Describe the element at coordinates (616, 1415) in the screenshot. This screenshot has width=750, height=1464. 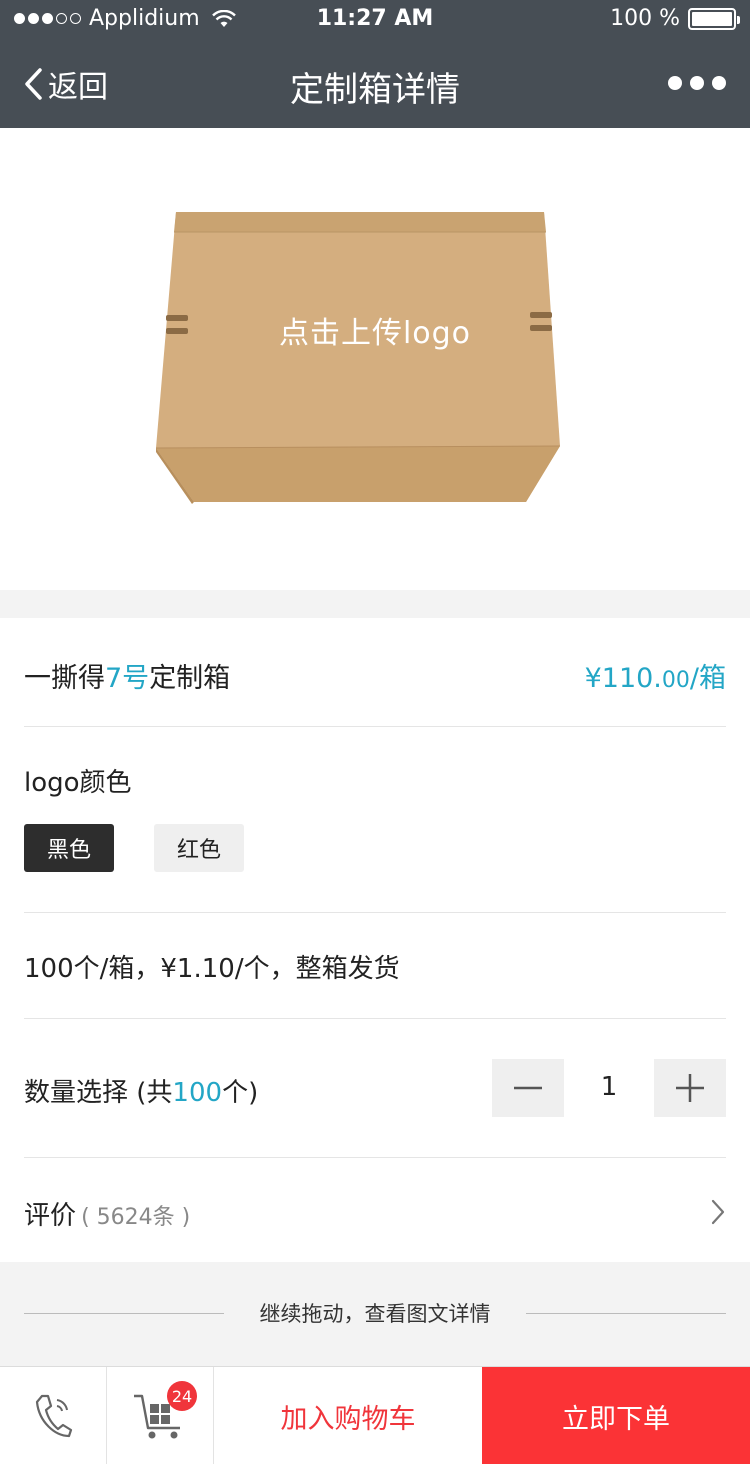
I see `buy-now-button: 立即下单` at that location.